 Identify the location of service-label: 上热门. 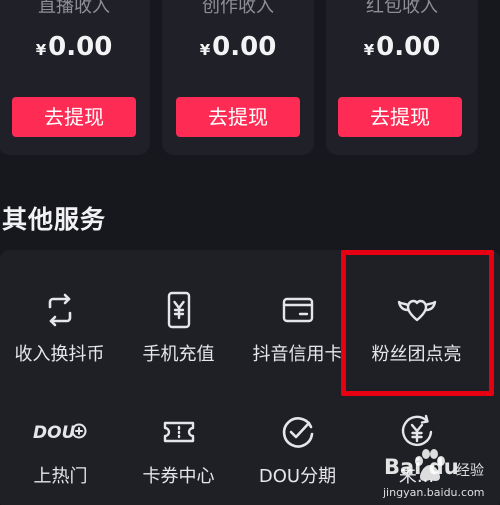
(60, 476).